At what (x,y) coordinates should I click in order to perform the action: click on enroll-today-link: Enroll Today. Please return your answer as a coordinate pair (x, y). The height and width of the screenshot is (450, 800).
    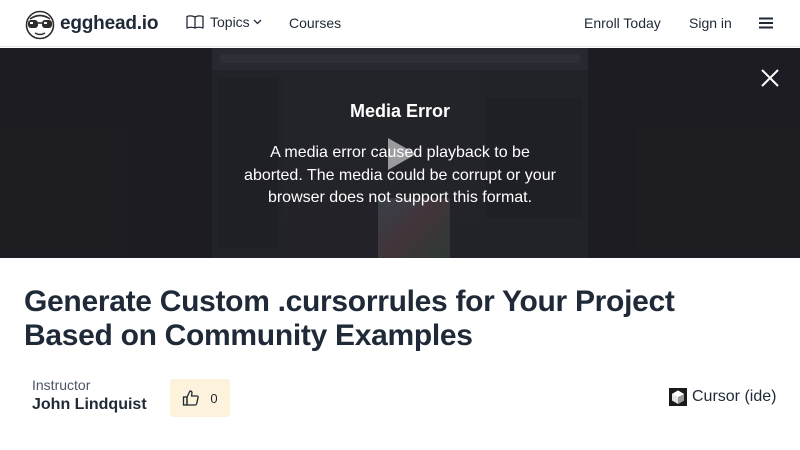
    Looking at the image, I should click on (622, 23).